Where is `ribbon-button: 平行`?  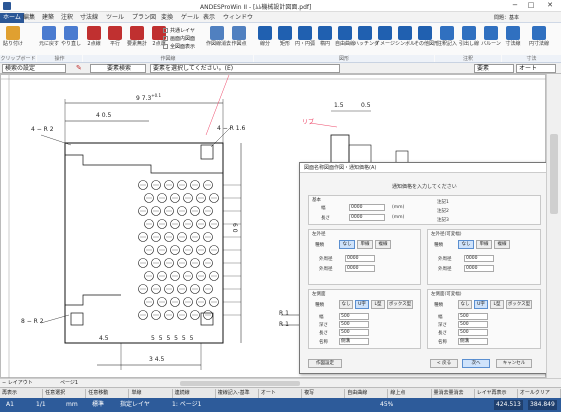
ribbon-button: 平行 is located at coordinates (115, 40).